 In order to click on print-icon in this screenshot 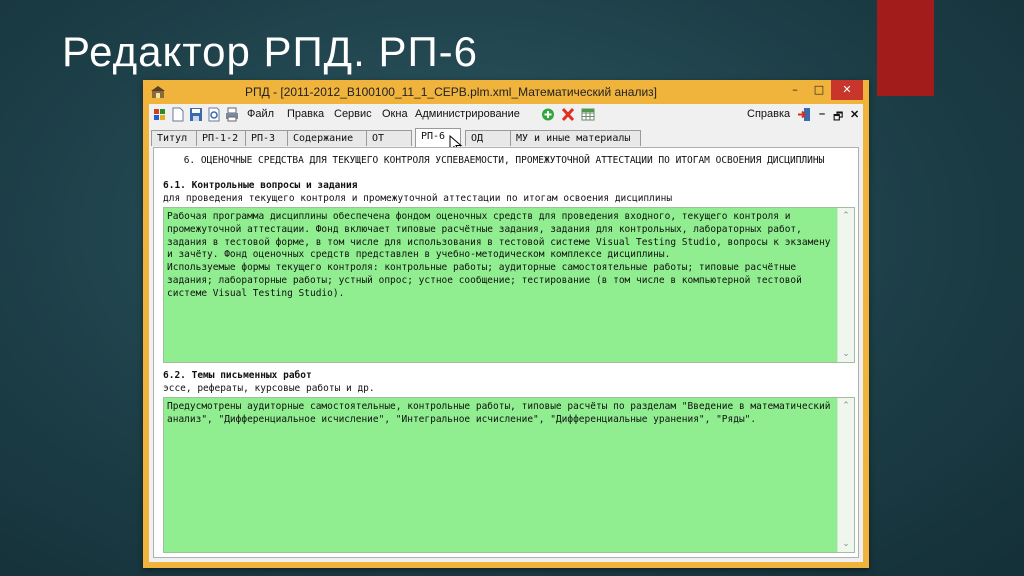, I will do `click(232, 114)`.